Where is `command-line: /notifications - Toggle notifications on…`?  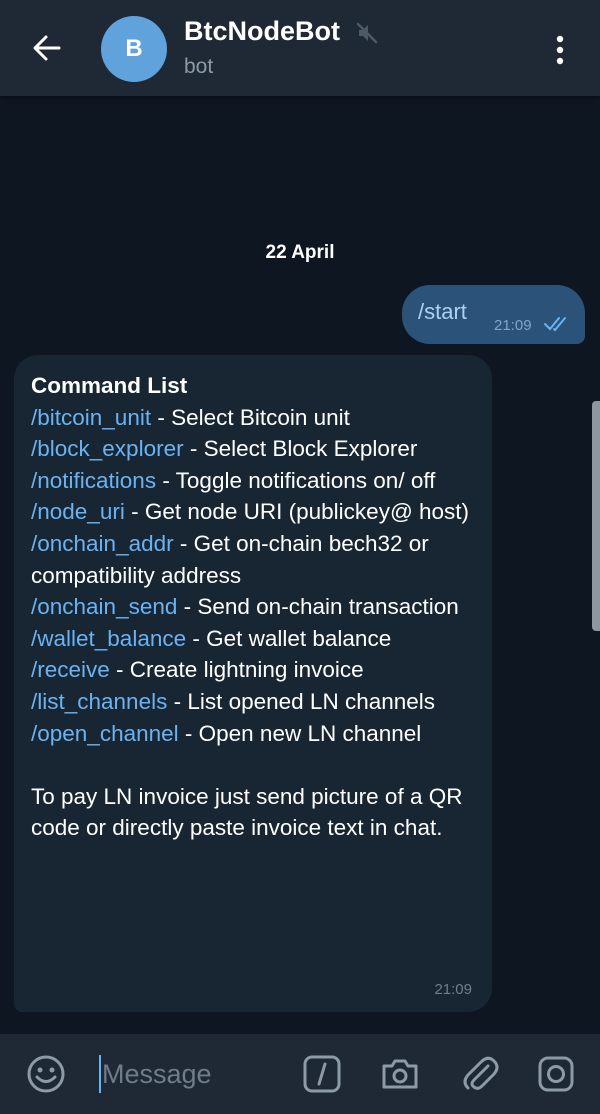 command-line: /notifications - Toggle notifications on… is located at coordinates (256, 481).